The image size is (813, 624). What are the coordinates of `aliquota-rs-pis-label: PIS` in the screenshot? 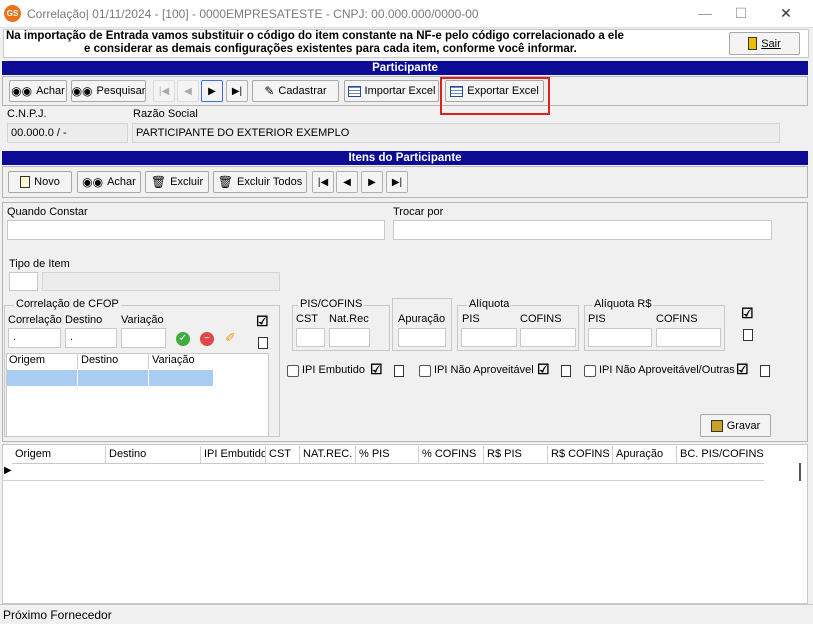 It's located at (597, 319).